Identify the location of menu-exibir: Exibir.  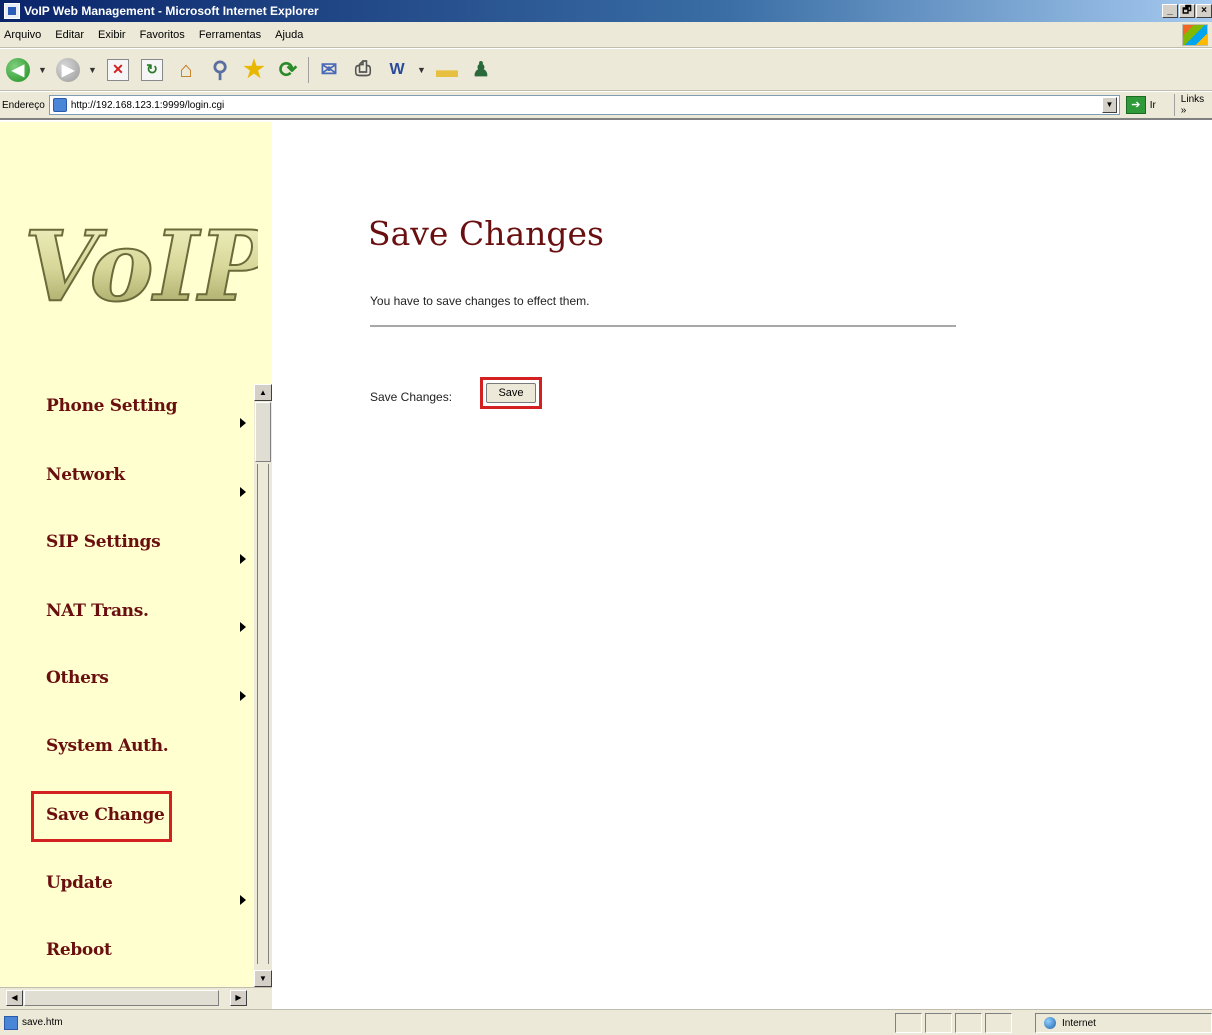
(112, 35).